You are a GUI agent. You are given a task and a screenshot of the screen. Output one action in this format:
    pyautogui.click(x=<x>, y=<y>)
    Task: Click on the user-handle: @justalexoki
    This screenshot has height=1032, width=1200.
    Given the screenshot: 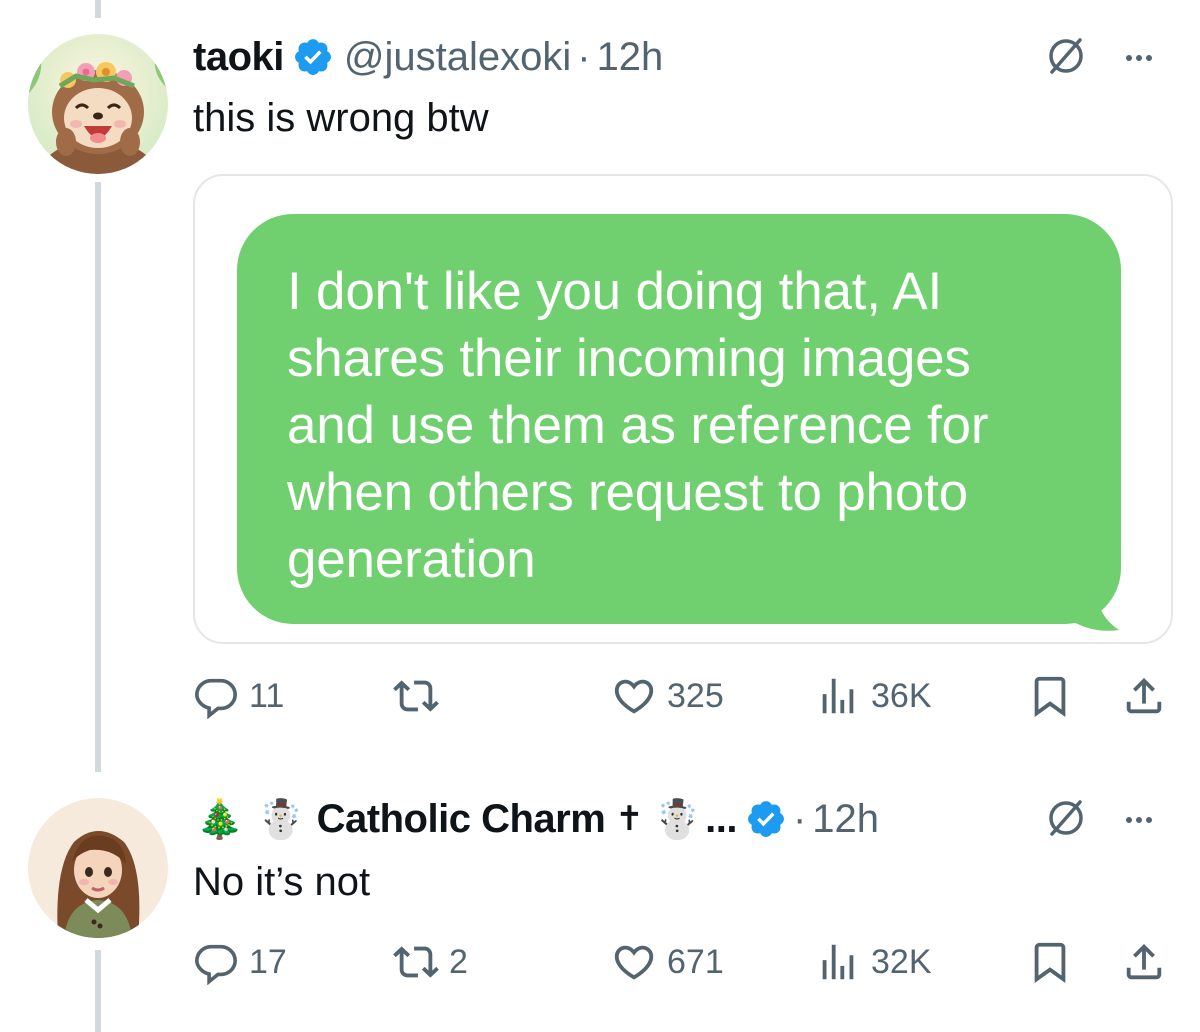 What is the action you would take?
    pyautogui.click(x=457, y=57)
    